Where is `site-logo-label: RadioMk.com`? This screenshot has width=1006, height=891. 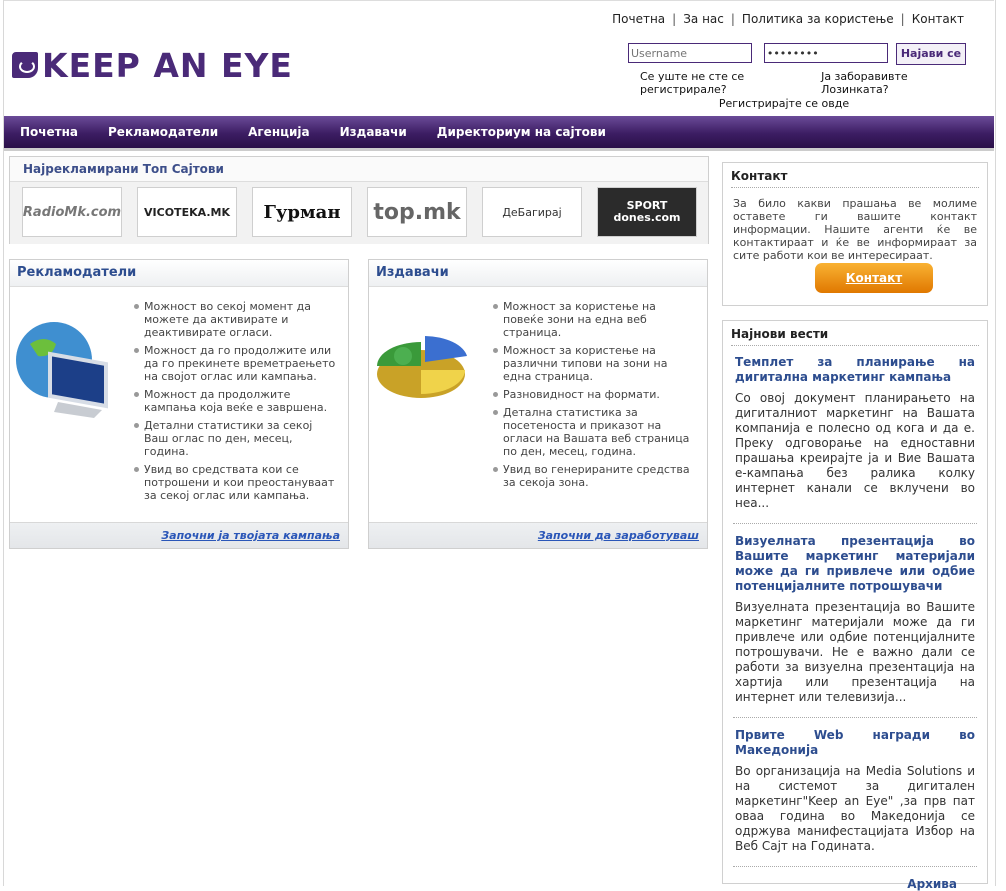
site-logo-label: RadioMk.com is located at coordinates (72, 212).